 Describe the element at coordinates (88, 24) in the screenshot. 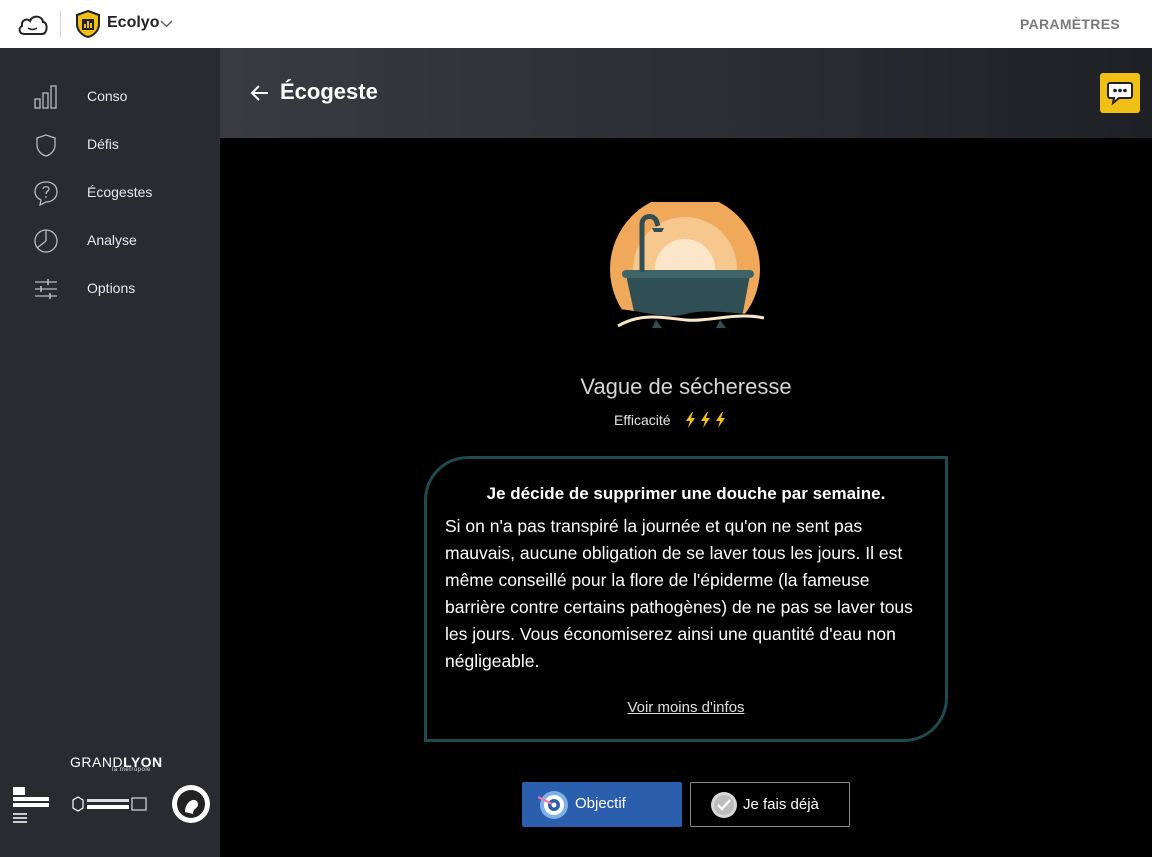

I see `ecolyo-logo-icon` at that location.